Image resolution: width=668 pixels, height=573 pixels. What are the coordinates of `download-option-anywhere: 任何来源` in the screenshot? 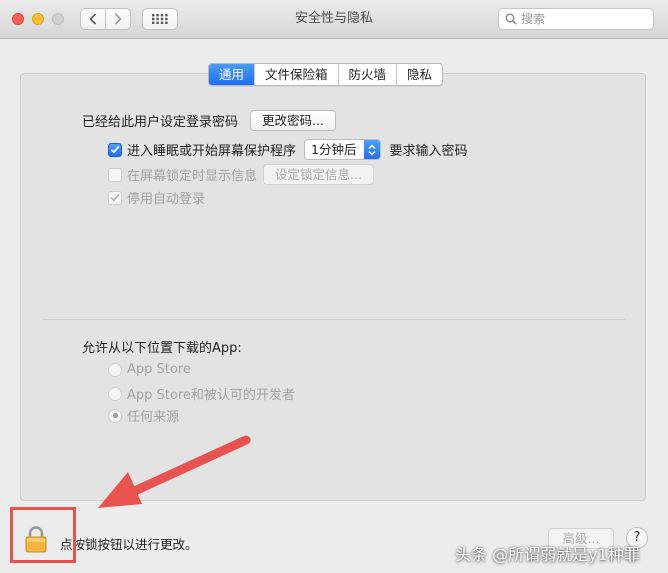 It's located at (143, 415).